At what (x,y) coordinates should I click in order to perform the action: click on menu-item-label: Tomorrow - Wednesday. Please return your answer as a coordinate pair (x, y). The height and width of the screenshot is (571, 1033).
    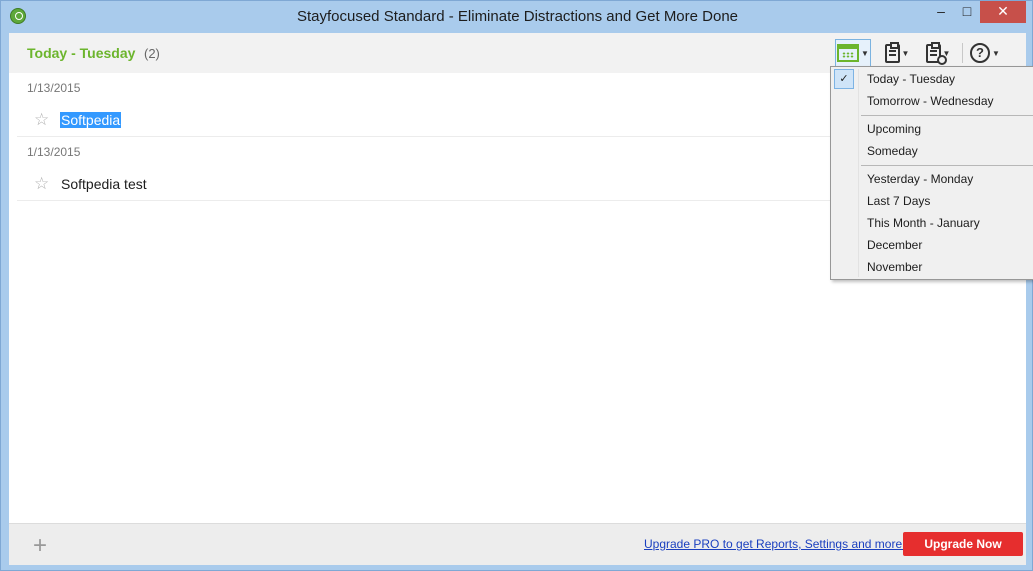
    Looking at the image, I should click on (930, 101).